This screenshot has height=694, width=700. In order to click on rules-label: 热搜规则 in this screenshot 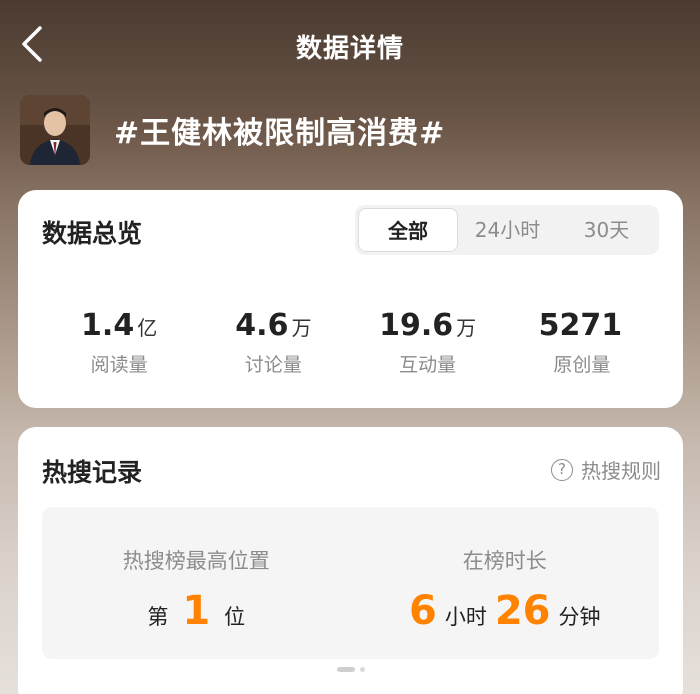, I will do `click(621, 471)`.